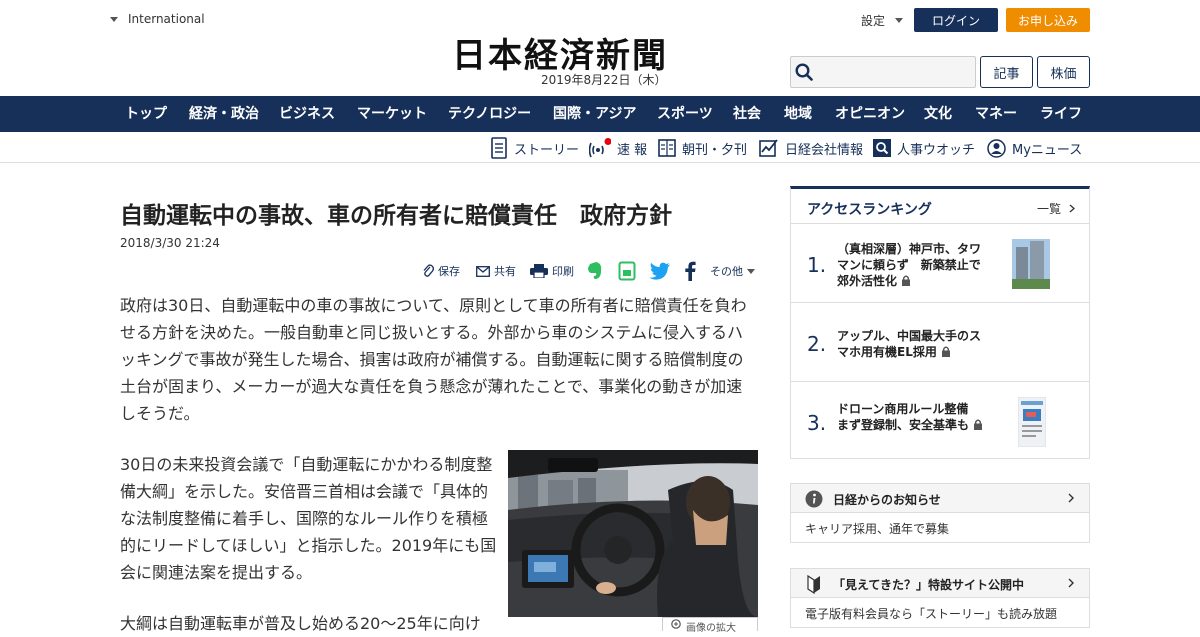  What do you see at coordinates (607, 141) in the screenshot?
I see `alert-dot-icon` at bounding box center [607, 141].